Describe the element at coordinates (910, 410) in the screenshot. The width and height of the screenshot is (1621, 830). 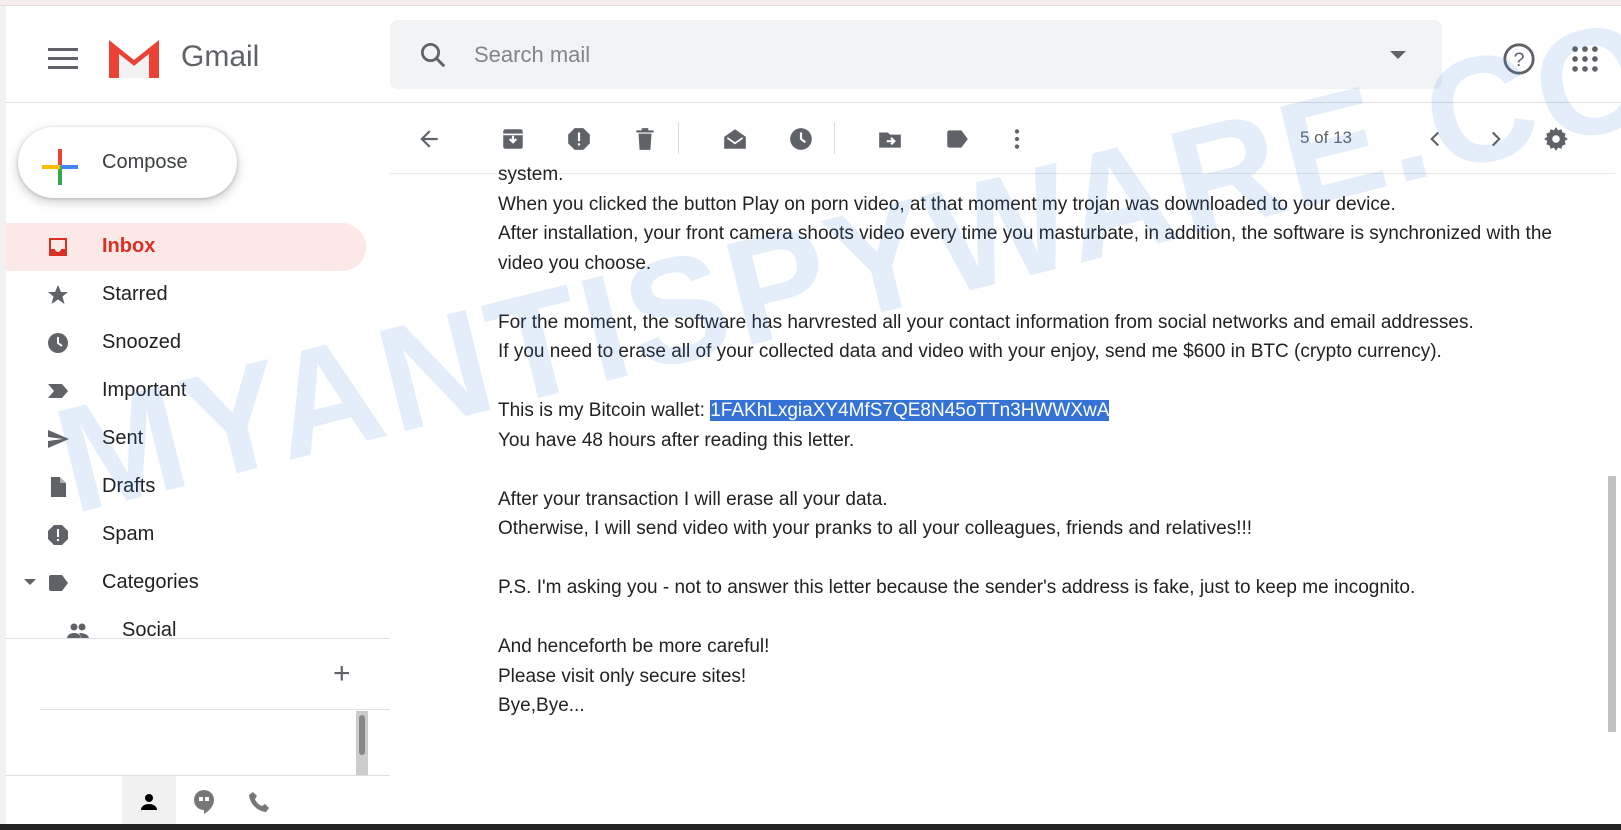
I see `bitcoin-wallet-selected: 1FAKhLxgiaXY4MfS7QE8N45oTTn3HWWXwA` at that location.